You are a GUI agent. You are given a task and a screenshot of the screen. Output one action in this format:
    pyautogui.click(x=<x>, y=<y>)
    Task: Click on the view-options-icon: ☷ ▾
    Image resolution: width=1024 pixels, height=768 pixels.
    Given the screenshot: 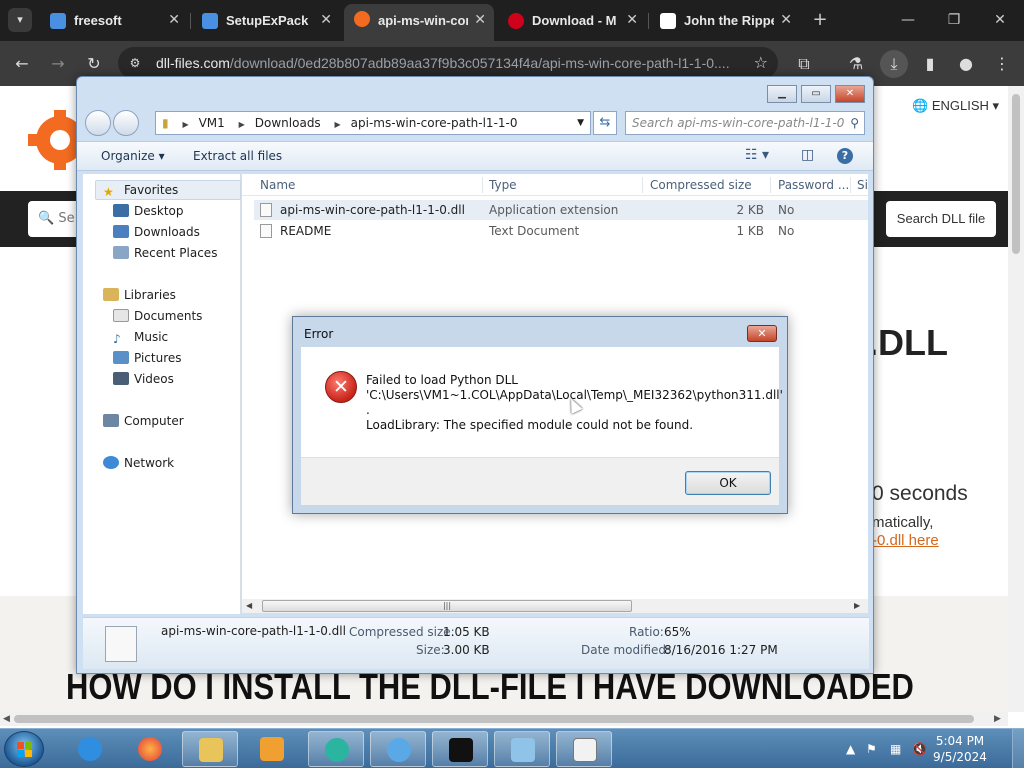 What is the action you would take?
    pyautogui.click(x=757, y=155)
    